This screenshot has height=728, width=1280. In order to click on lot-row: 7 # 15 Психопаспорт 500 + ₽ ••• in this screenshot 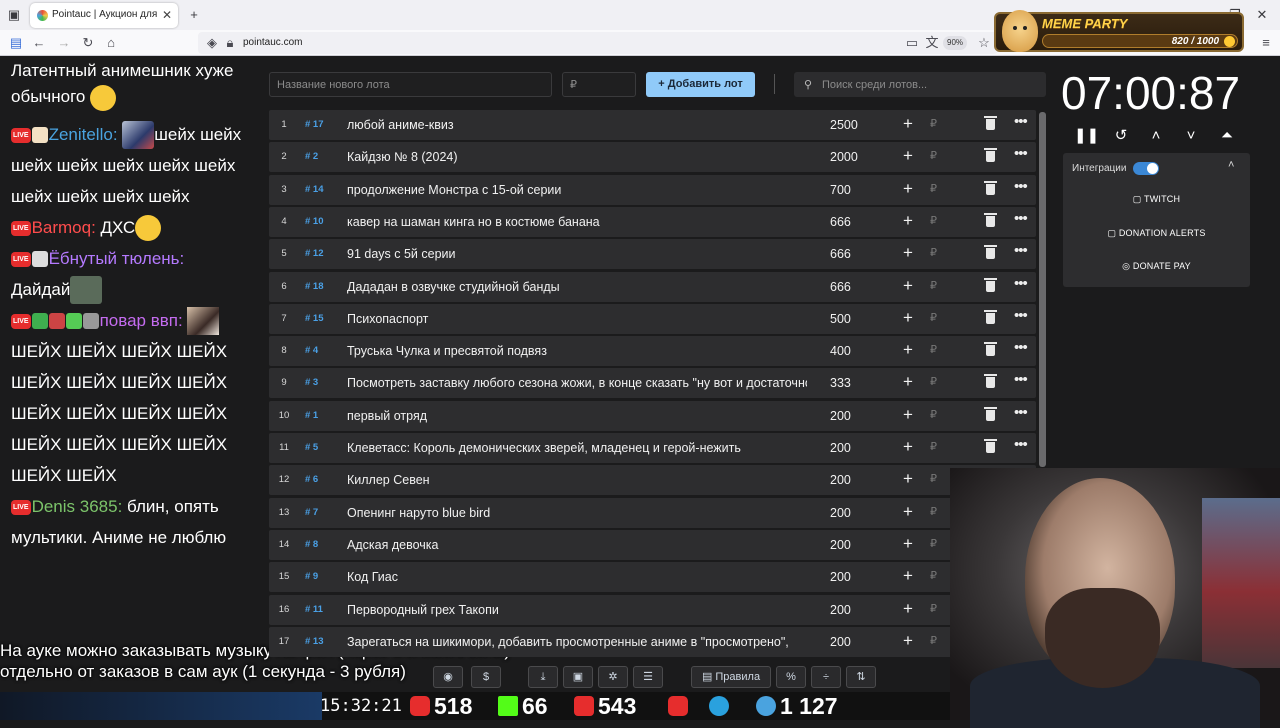, I will do `click(652, 318)`.